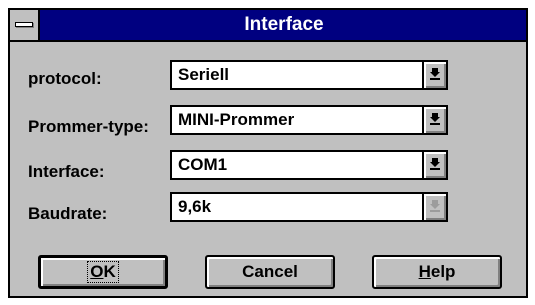  I want to click on ok-mnemonic: O, so click(97, 271).